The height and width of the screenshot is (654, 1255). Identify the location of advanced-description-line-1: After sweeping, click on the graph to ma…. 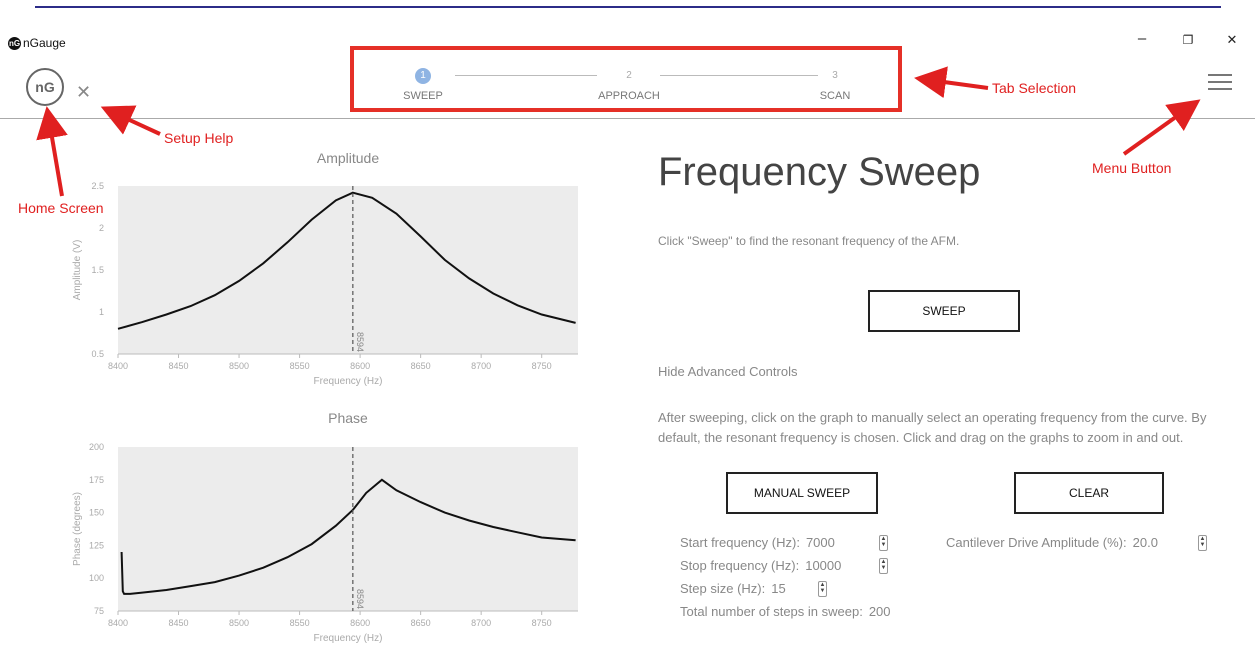
(932, 417).